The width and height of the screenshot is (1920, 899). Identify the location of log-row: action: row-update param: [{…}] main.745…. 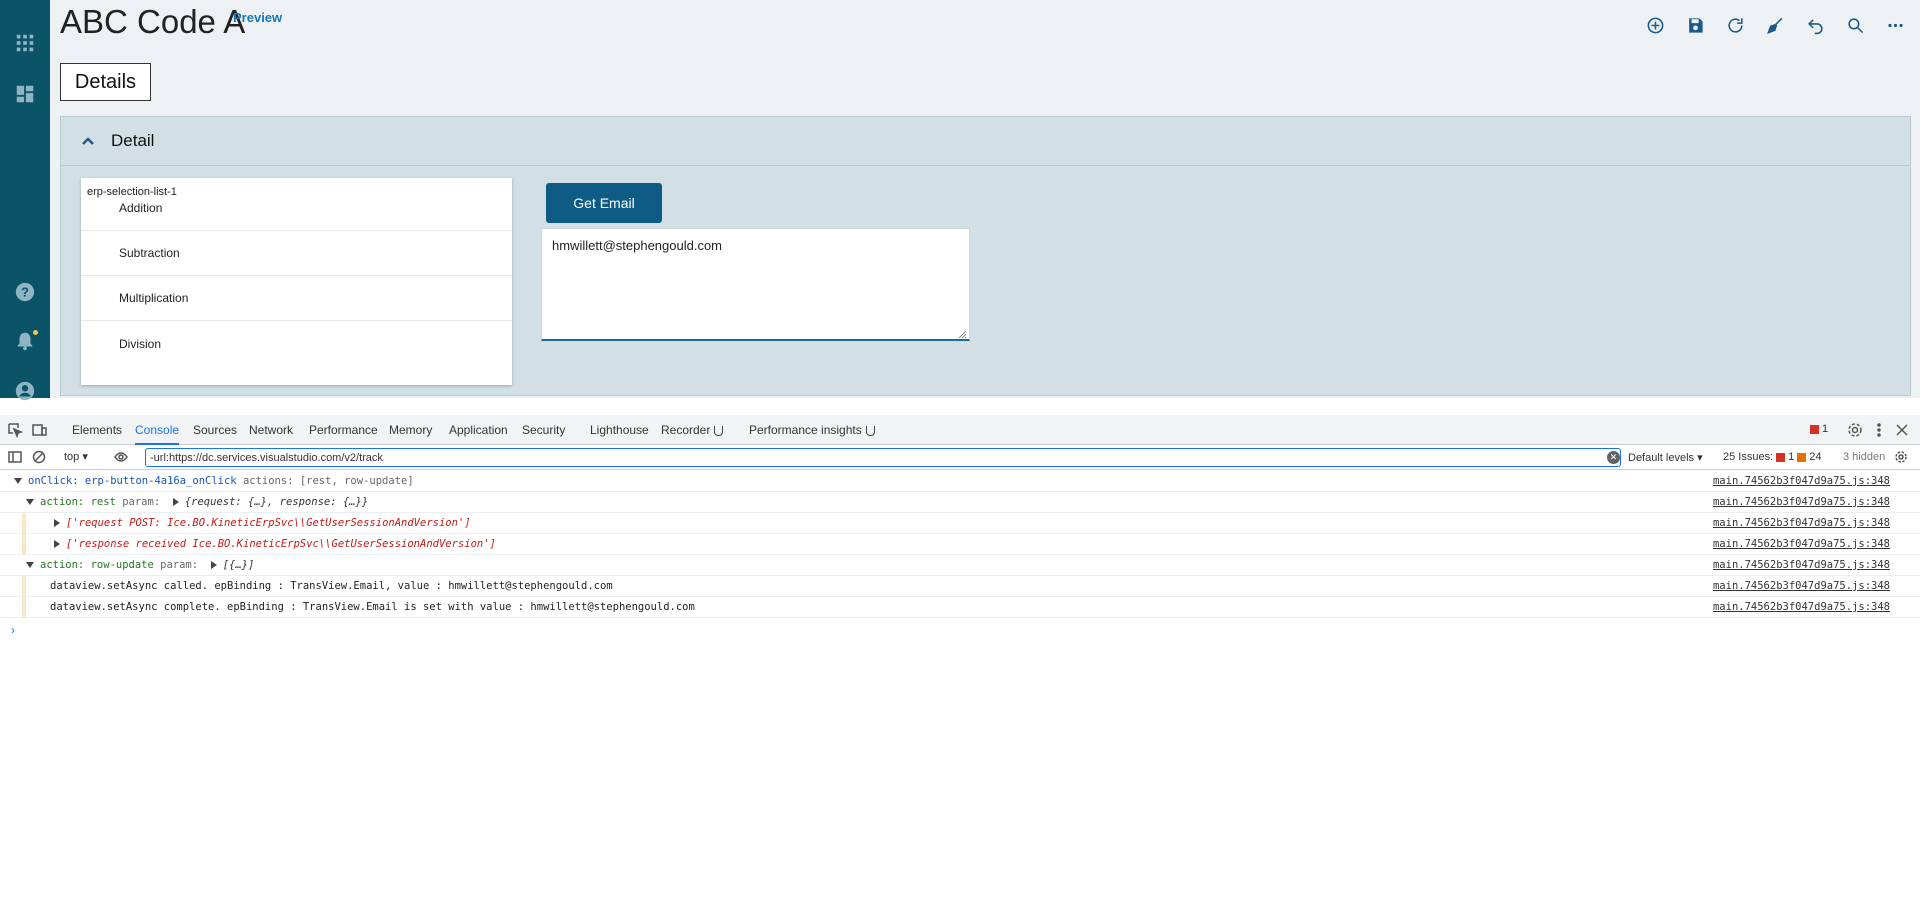
(960, 565).